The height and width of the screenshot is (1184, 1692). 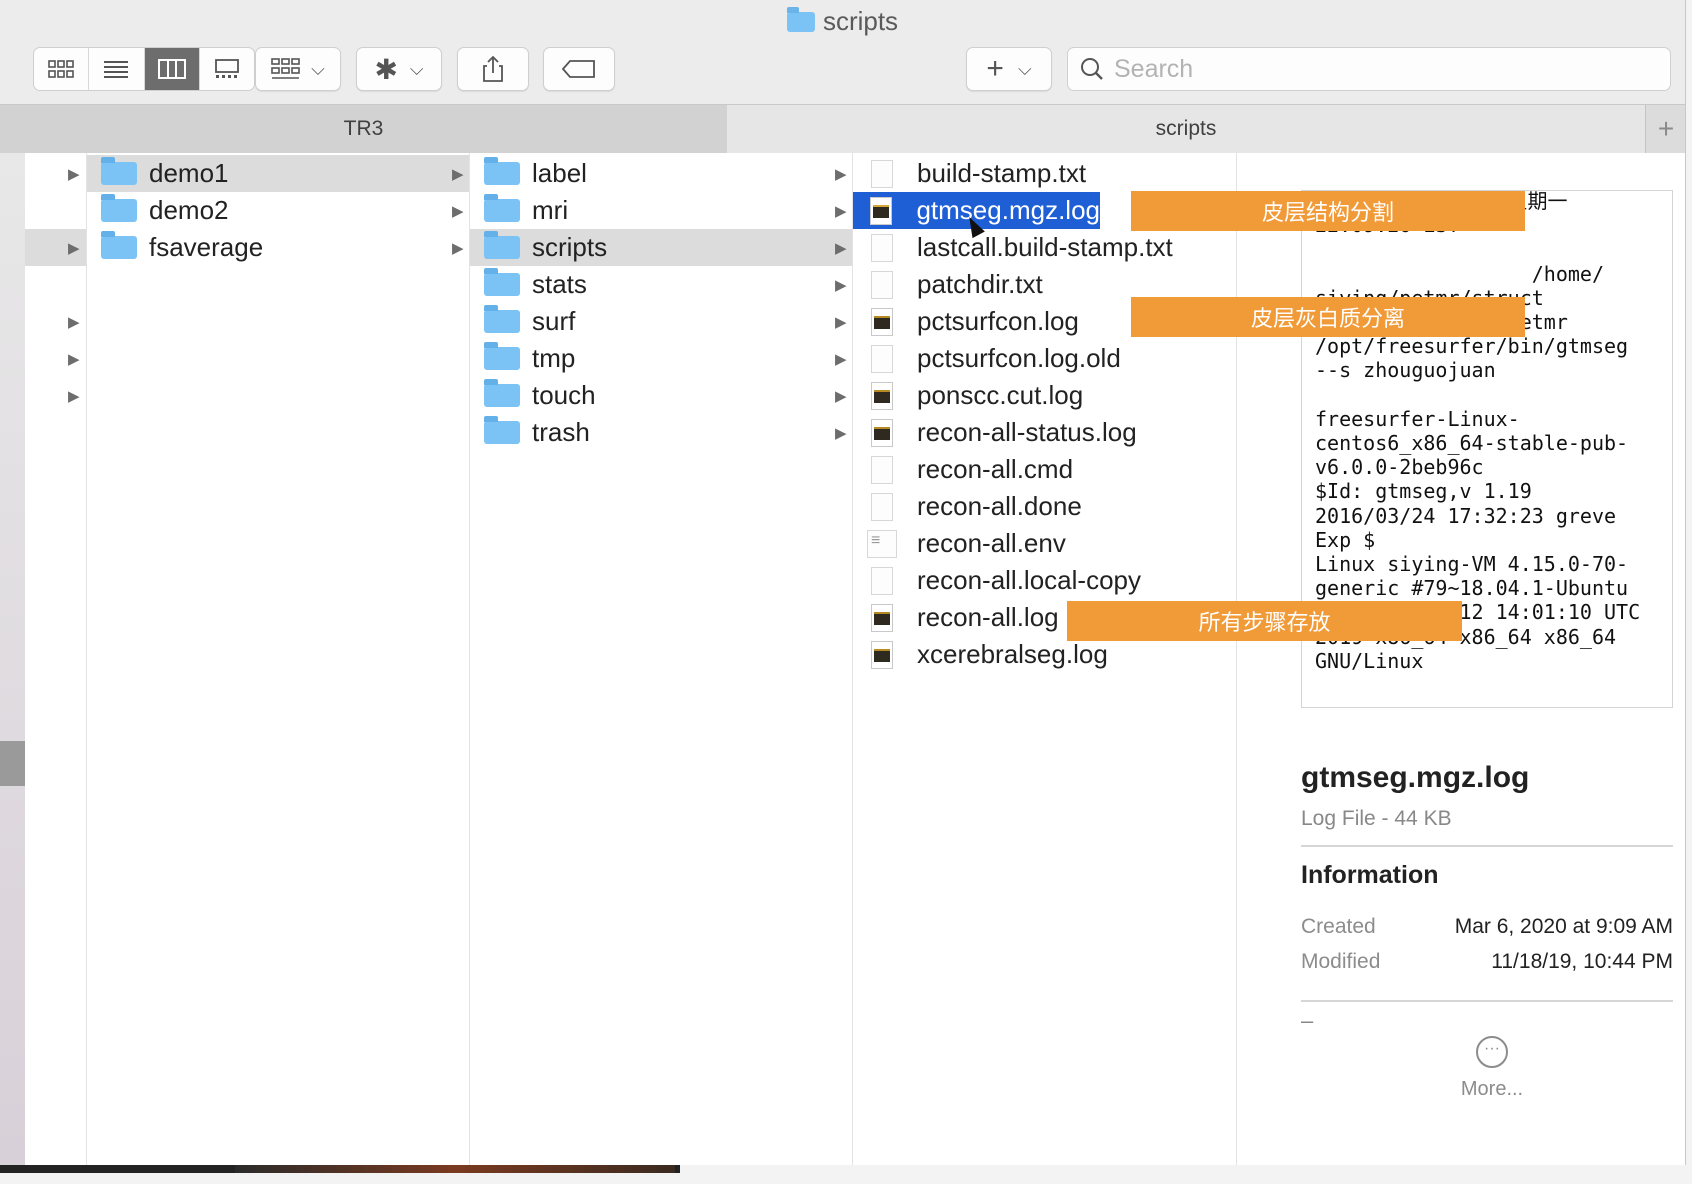 What do you see at coordinates (1665, 129) in the screenshot?
I see `new-tab-button: +` at bounding box center [1665, 129].